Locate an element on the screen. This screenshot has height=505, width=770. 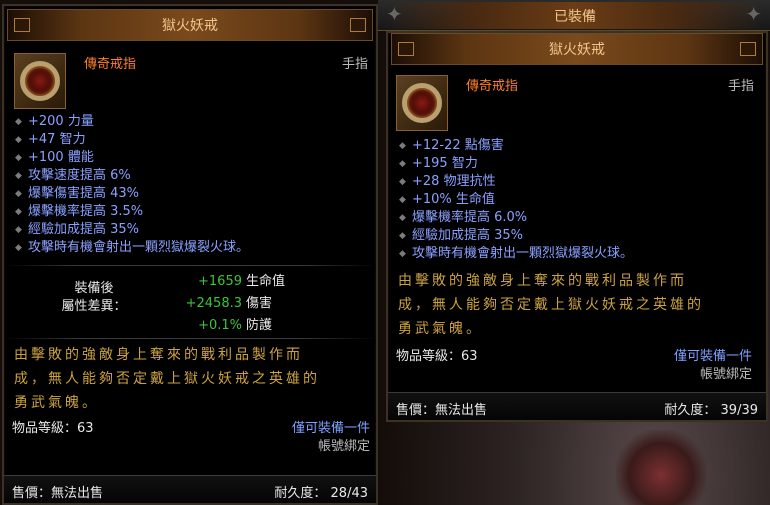
stat-diff-row: +2458.3 傷害 is located at coordinates (229, 303).